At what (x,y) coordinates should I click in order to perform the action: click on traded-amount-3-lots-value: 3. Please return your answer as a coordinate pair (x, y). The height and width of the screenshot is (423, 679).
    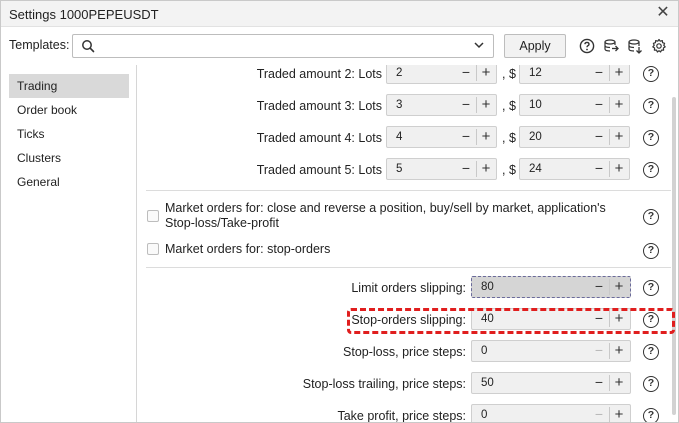
    Looking at the image, I should click on (399, 105).